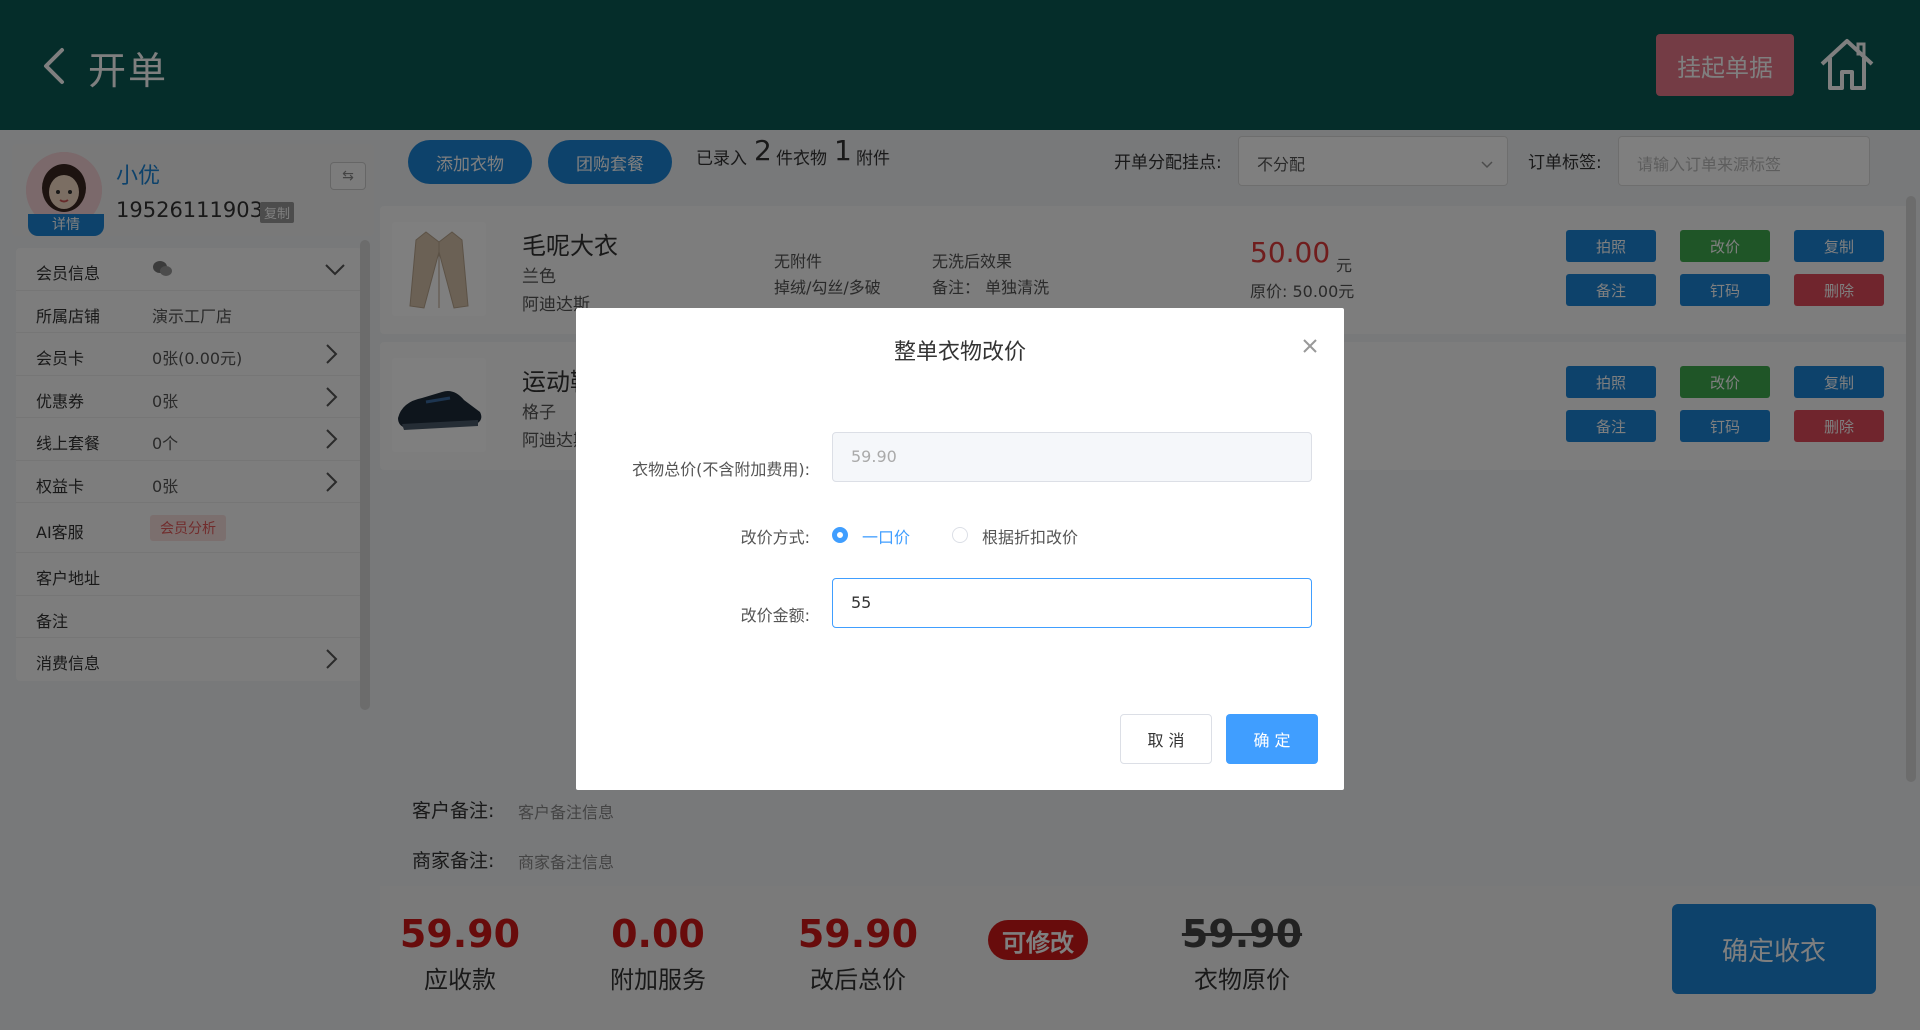 Image resolution: width=1920 pixels, height=1030 pixels. I want to click on method-label: 改价方式:, so click(775, 537).